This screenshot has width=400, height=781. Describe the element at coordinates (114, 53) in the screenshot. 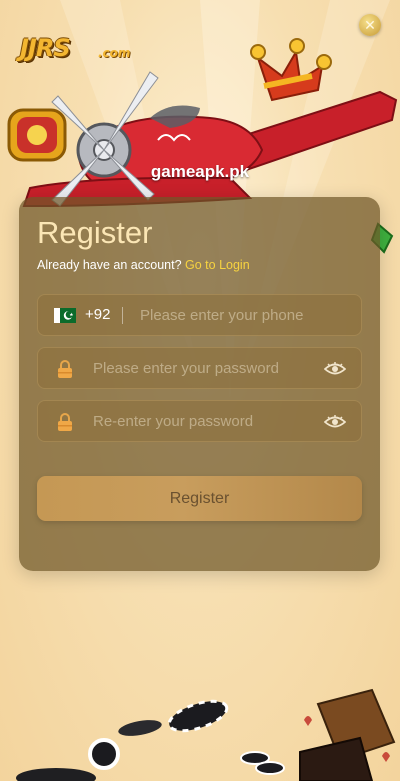

I see `brand-logo-suffix: .com` at that location.